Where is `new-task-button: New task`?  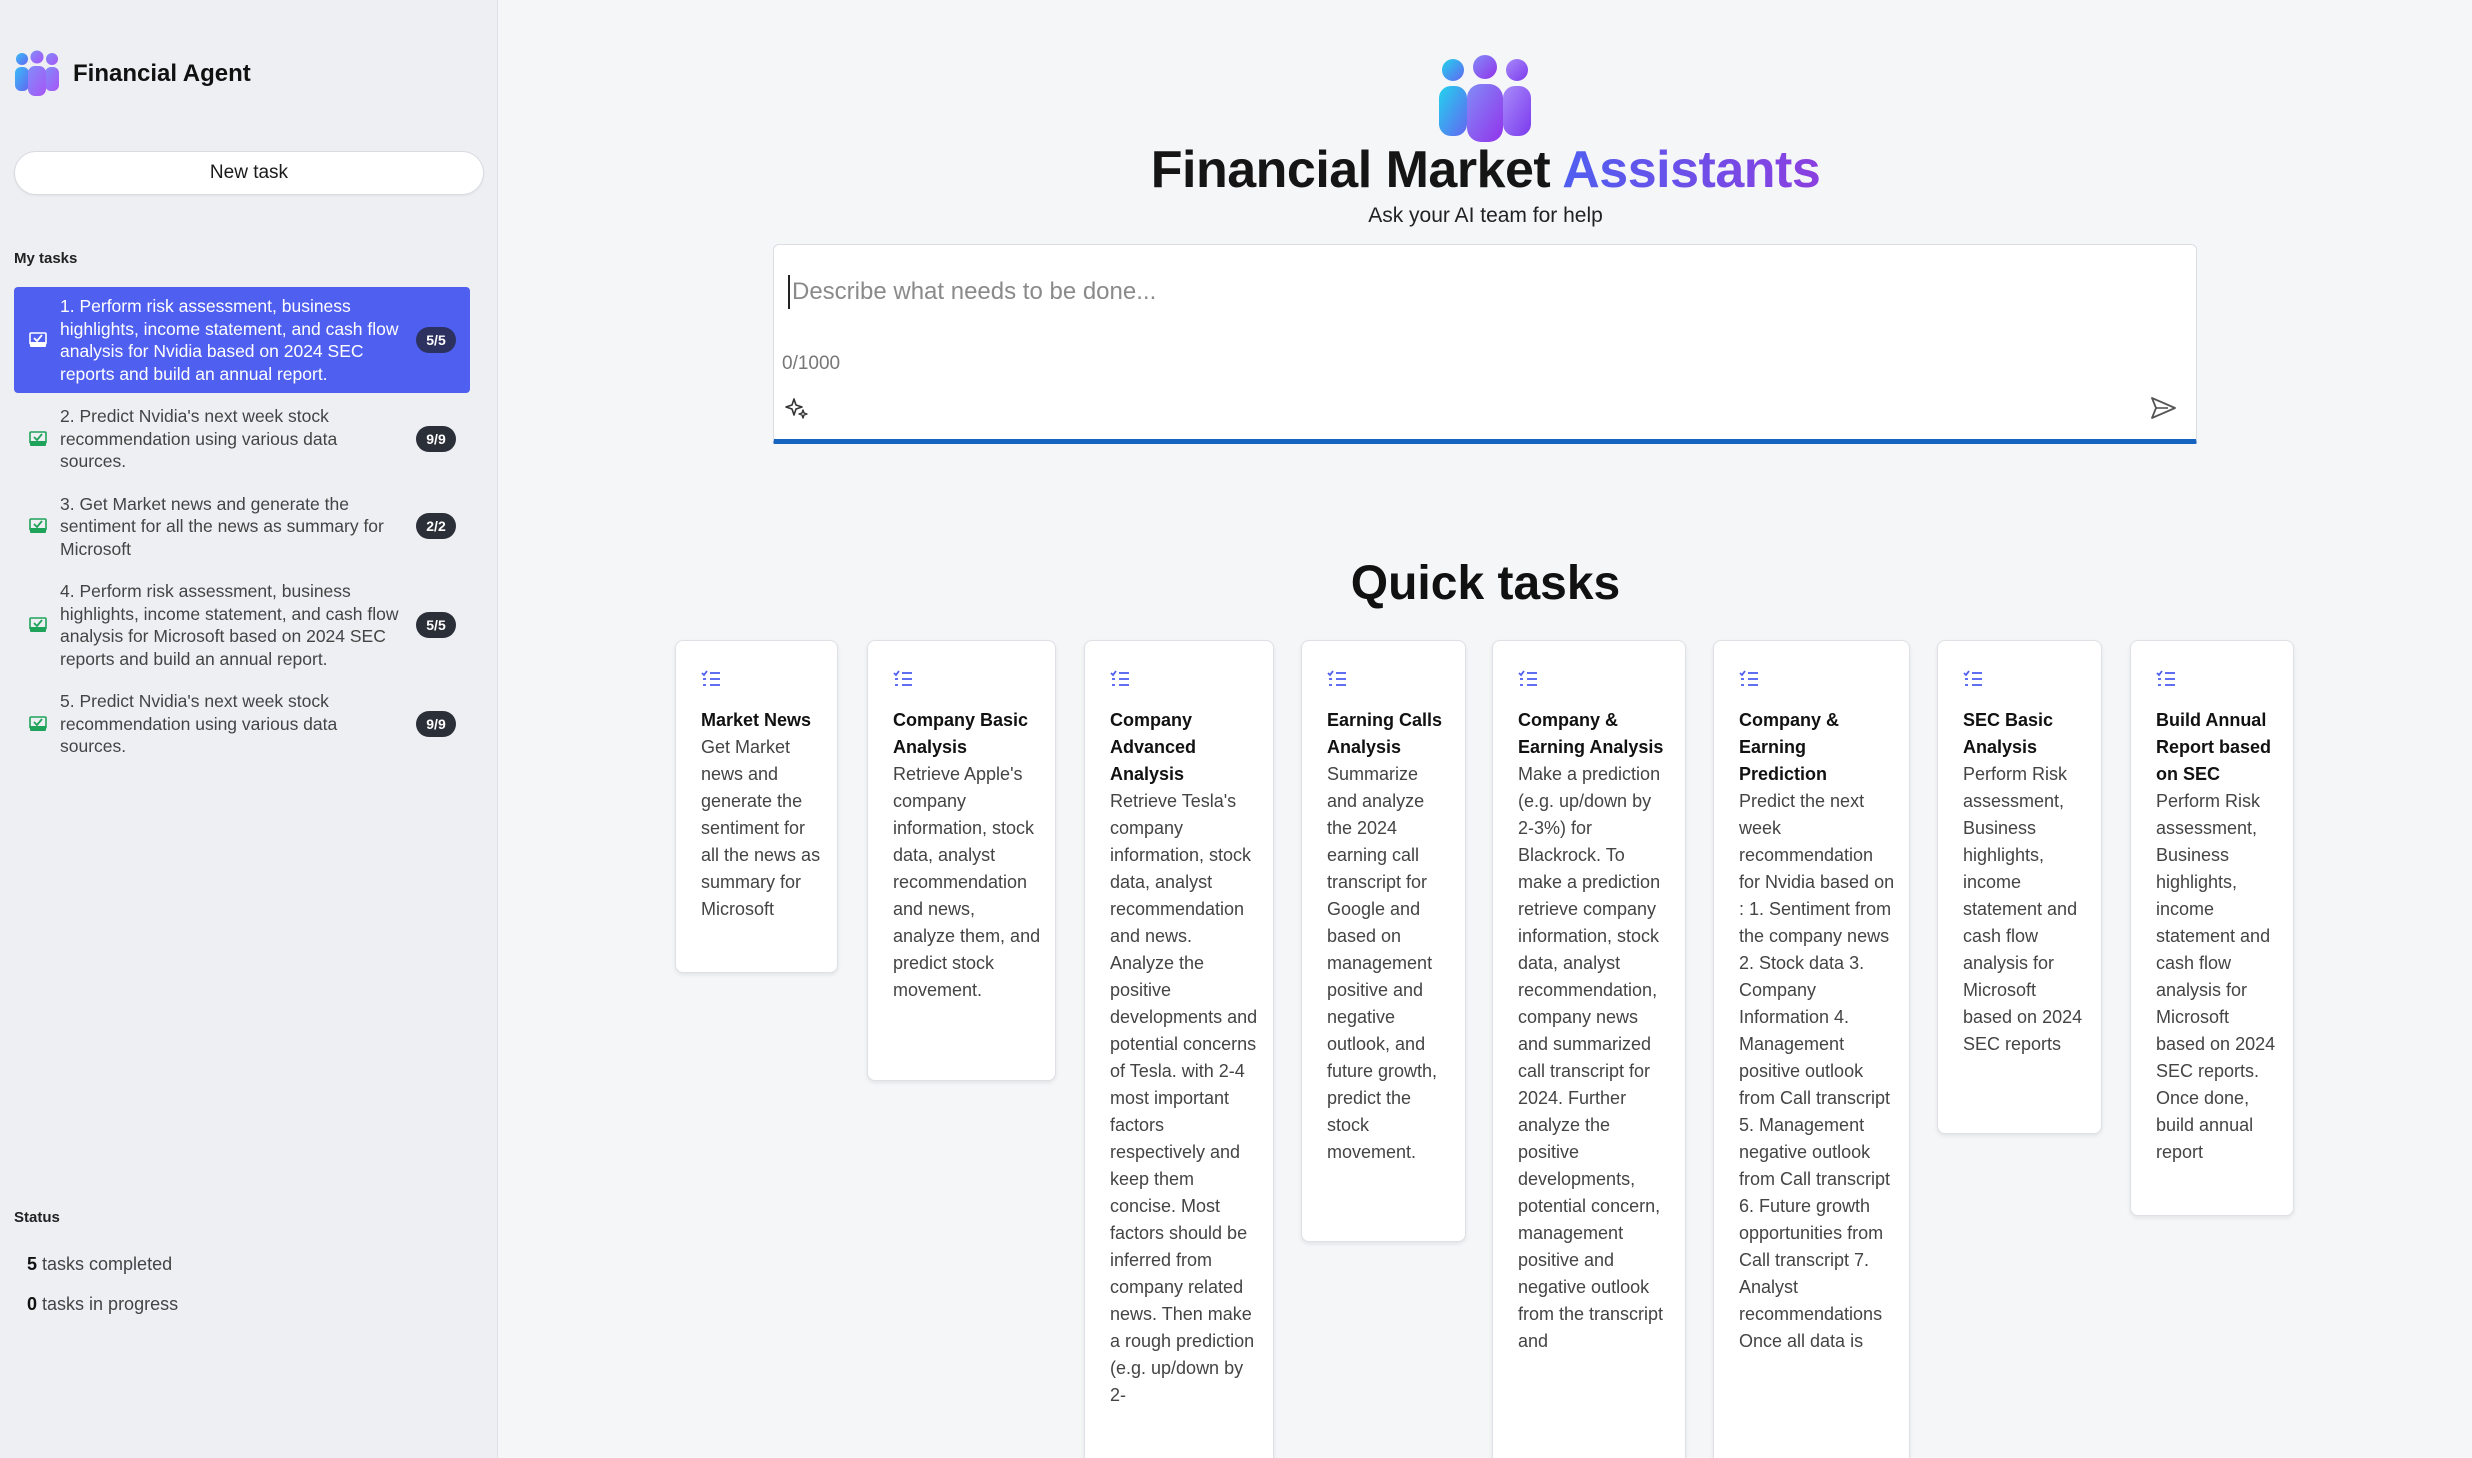
new-task-button: New task is located at coordinates (249, 173).